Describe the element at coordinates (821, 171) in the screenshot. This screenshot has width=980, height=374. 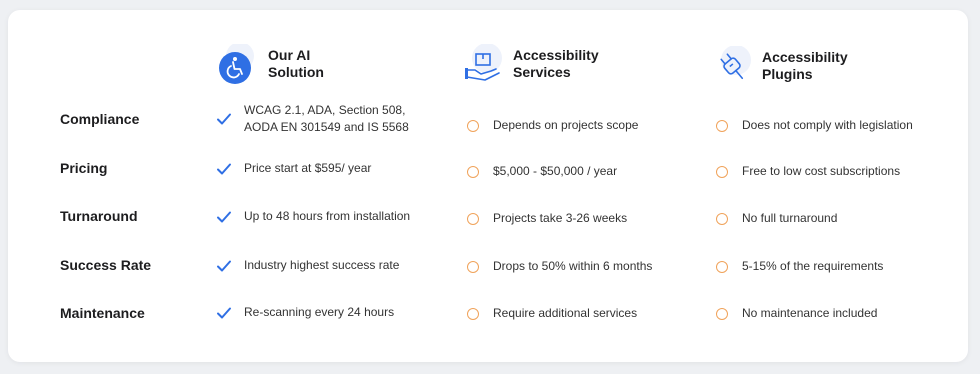
I see `cell-text: Free to low cost subscriptions` at that location.